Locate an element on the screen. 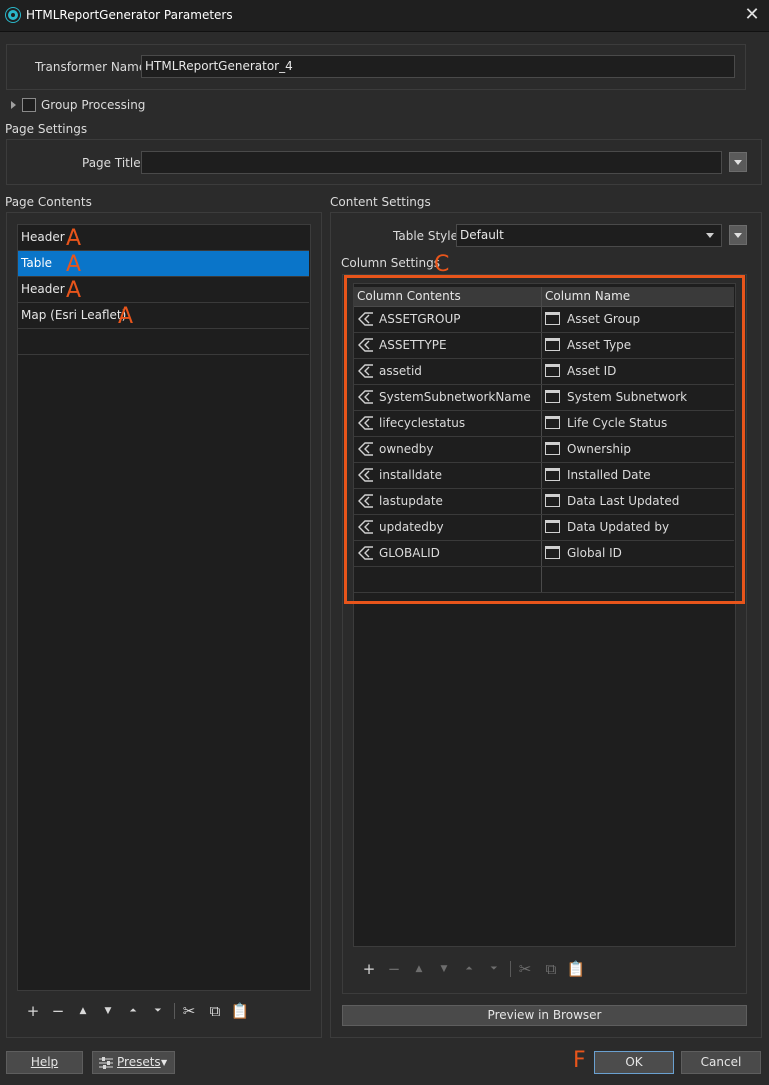 This screenshot has height=1085, width=769. column-settings-label: Column Settings is located at coordinates (390, 263).